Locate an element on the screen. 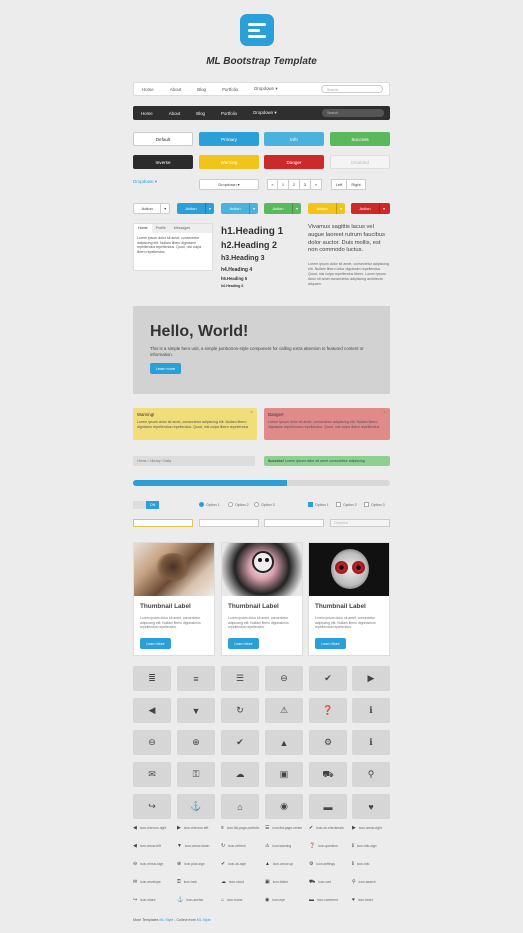  primary-button: Primary is located at coordinates (229, 139).